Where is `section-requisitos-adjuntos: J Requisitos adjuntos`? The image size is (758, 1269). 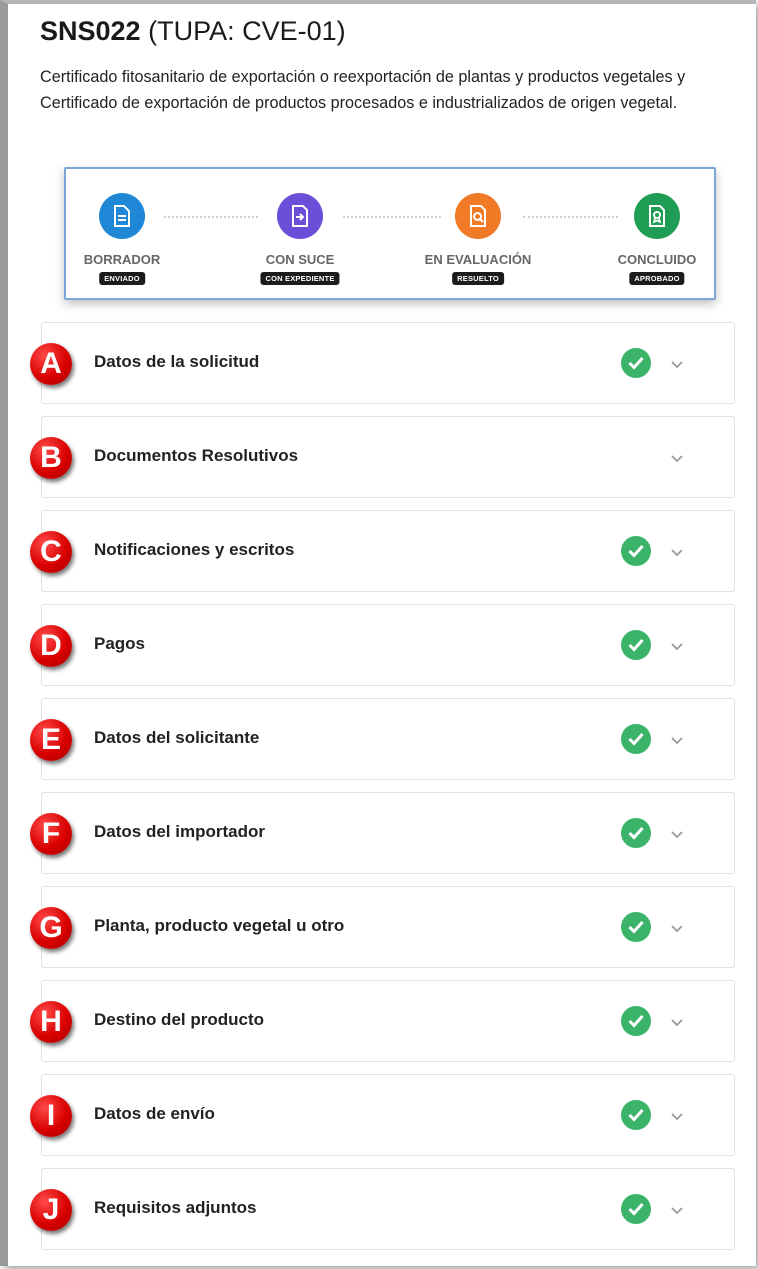
section-requisitos-adjuntos: J Requisitos adjuntos is located at coordinates (382, 1209).